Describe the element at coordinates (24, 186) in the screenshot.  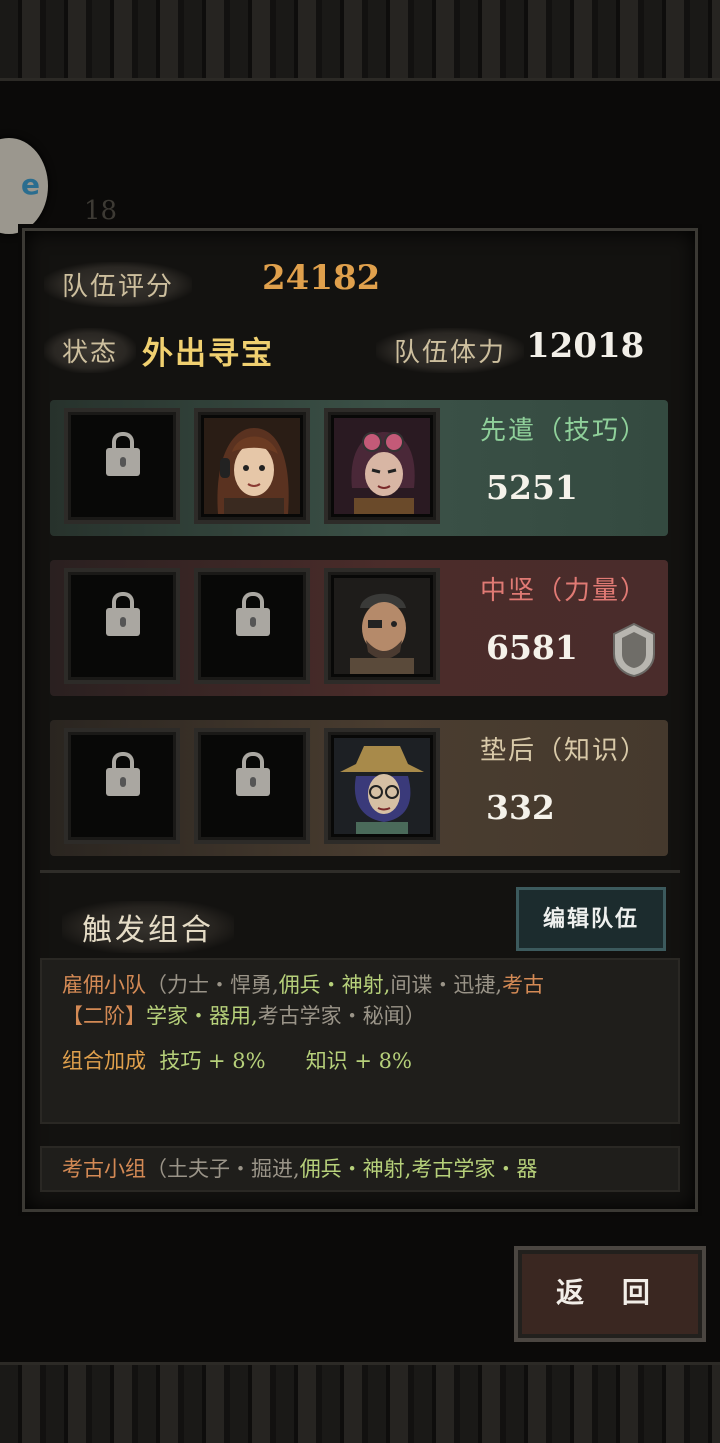
I see `game-logo-icon: e` at that location.